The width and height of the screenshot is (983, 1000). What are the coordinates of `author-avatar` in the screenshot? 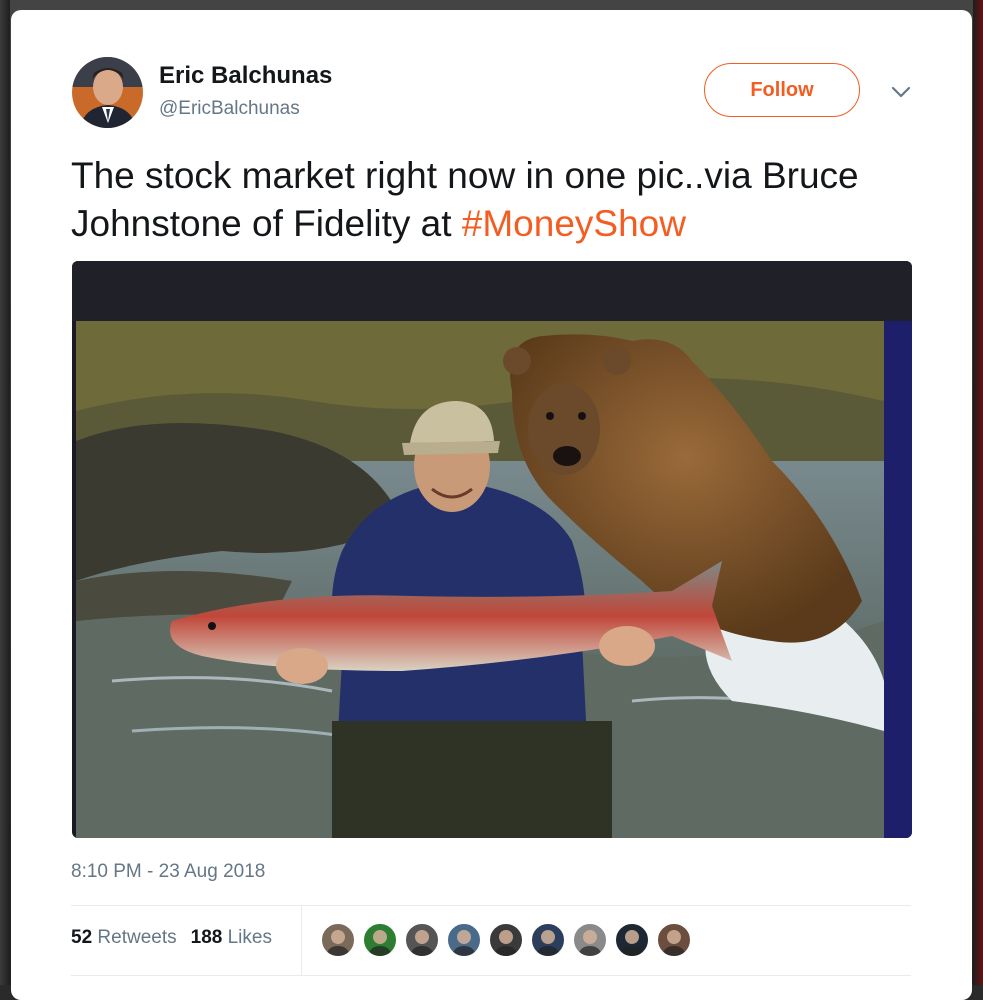 It's located at (107, 92).